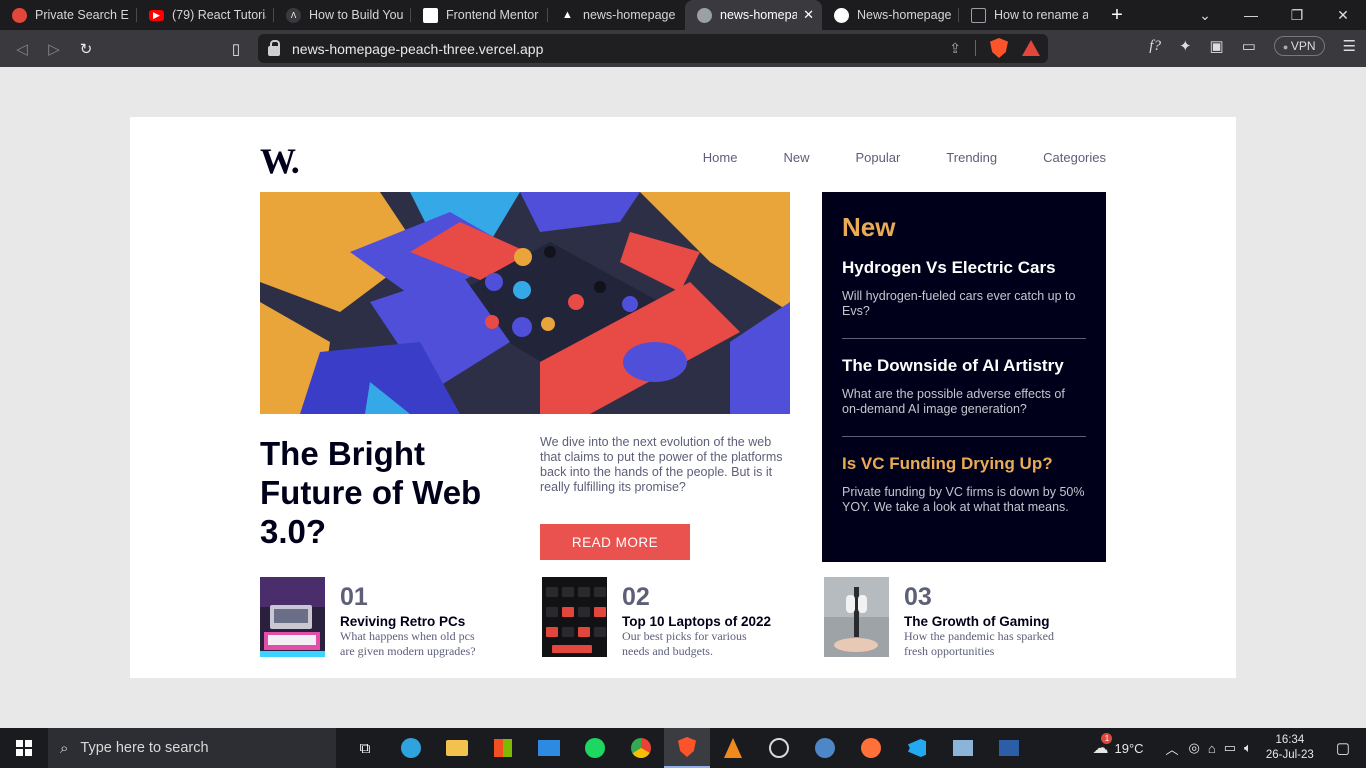 Image resolution: width=1366 pixels, height=768 pixels. What do you see at coordinates (964, 268) in the screenshot?
I see `new-item-title: Hydrogen Vs Electric Cars` at bounding box center [964, 268].